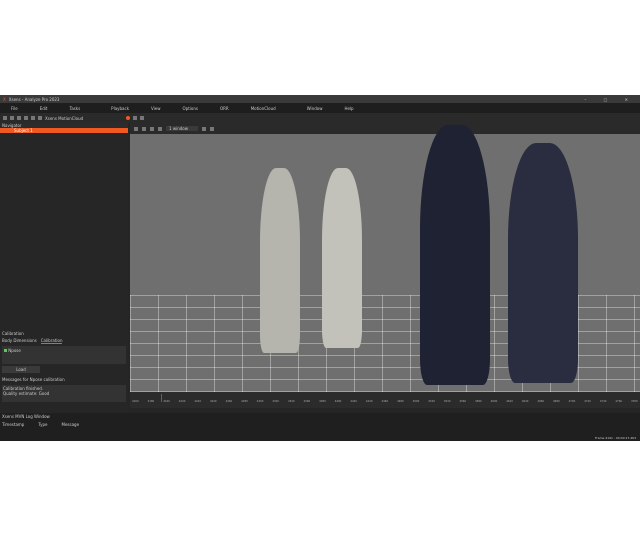  Describe the element at coordinates (151, 401) in the screenshot. I see `timeline-tick: 4180` at that location.